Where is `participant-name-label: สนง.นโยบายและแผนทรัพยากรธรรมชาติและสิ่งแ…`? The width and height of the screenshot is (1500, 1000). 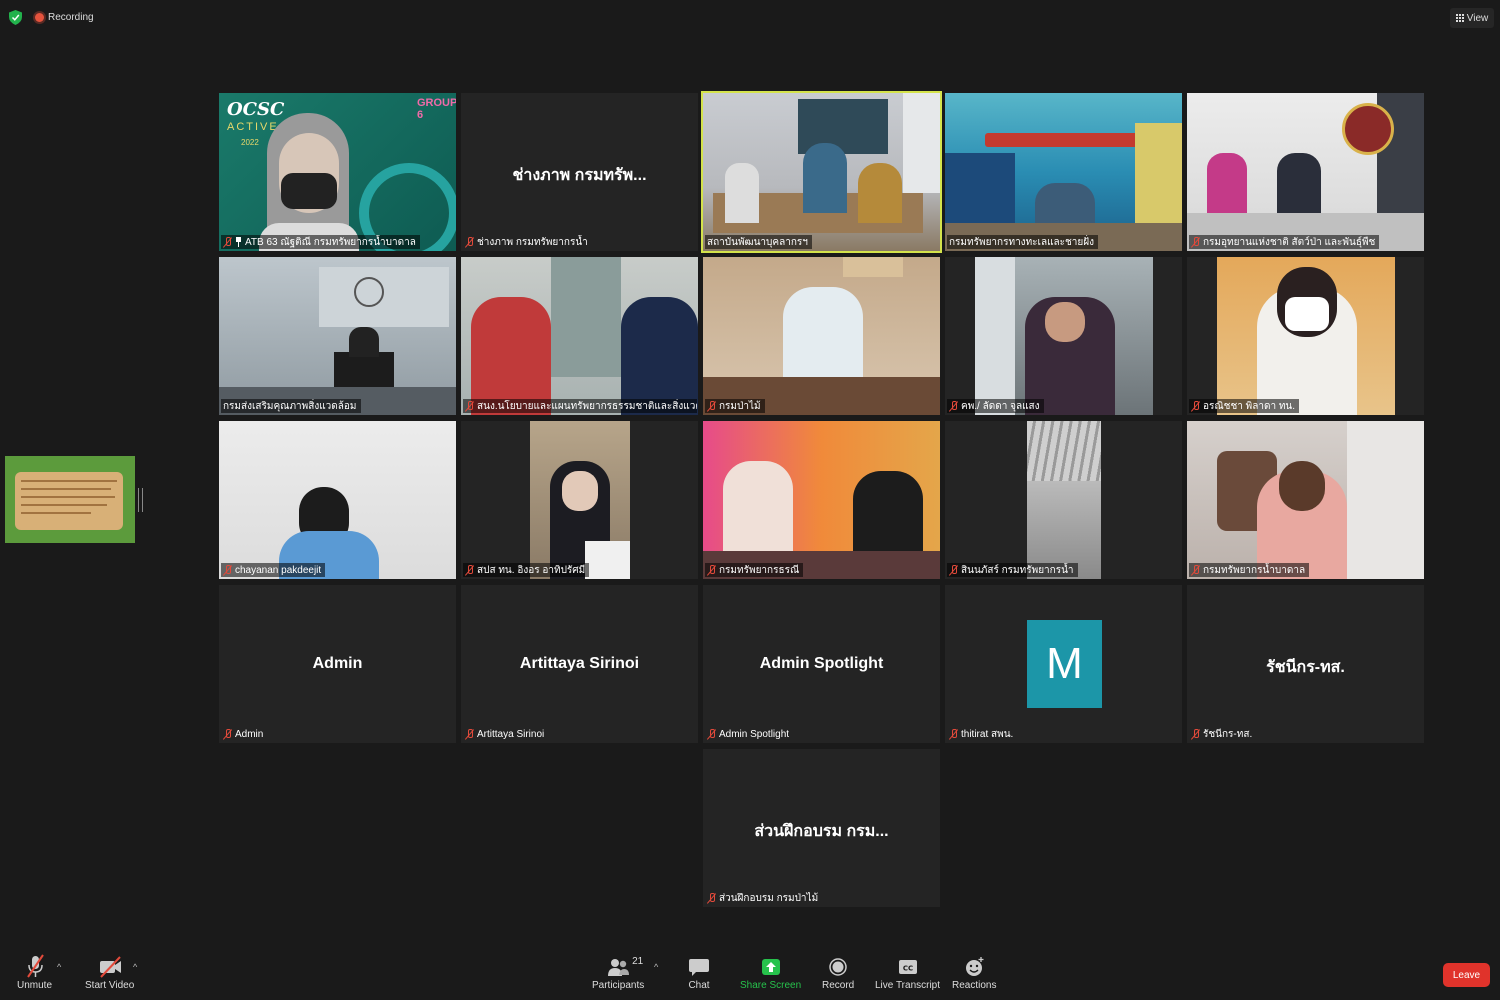 participant-name-label: สนง.นโยบายและแผนทรัพยากรธรรมชาติและสิ่งแ… is located at coordinates (580, 406).